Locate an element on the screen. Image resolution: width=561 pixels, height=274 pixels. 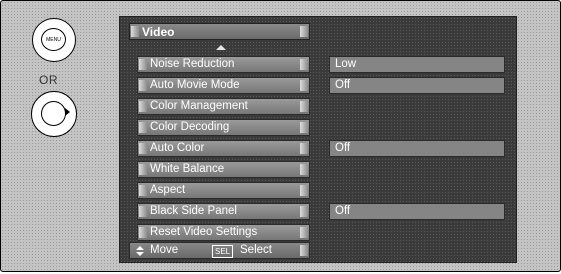
menu-item-label: White Balance is located at coordinates (187, 169).